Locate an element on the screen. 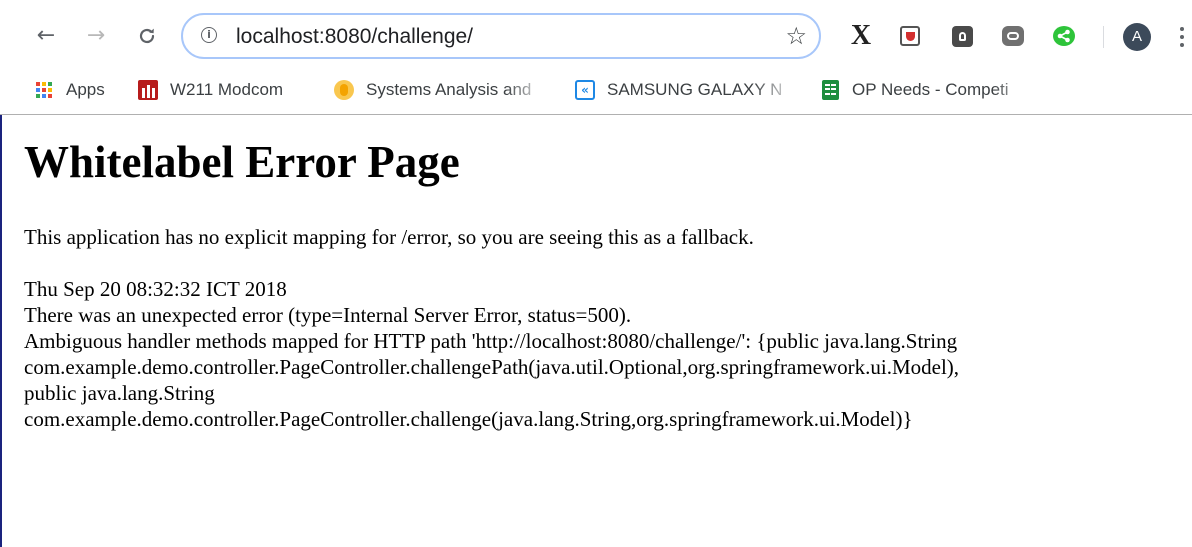 Image resolution: width=1192 pixels, height=547 pixels. bookmark-label: Systems Analysis and is located at coordinates (449, 89).